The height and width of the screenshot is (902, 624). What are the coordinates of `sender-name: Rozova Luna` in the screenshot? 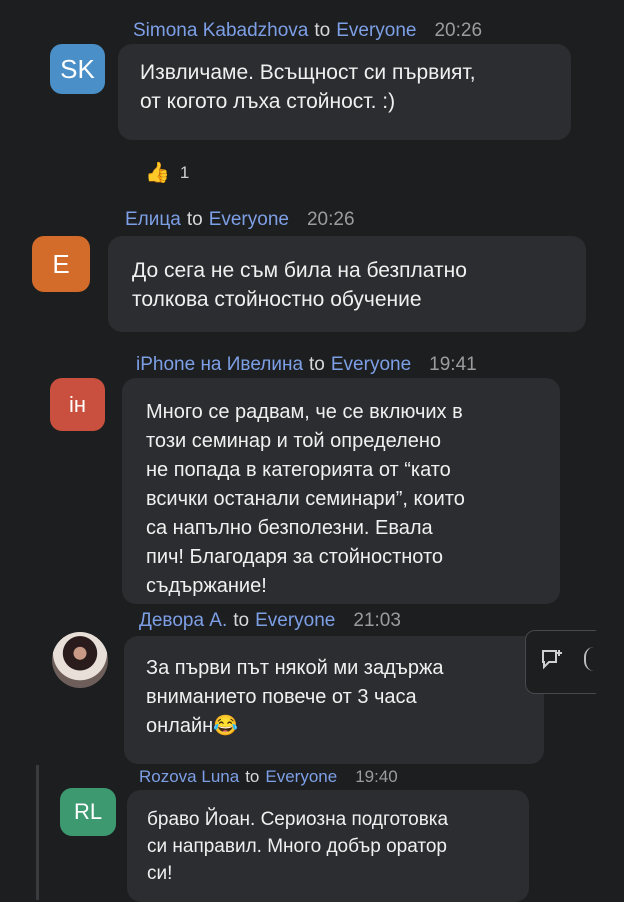 It's located at (189, 776).